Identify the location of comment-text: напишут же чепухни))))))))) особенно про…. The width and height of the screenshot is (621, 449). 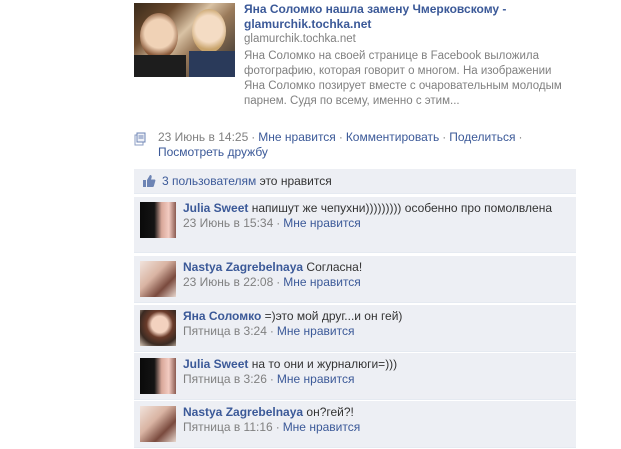
(402, 208).